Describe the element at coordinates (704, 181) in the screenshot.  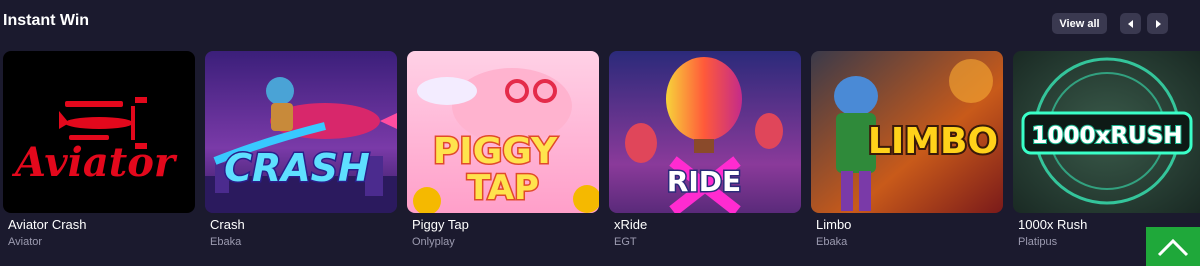
I see `game-logo-text: RIDE` at that location.